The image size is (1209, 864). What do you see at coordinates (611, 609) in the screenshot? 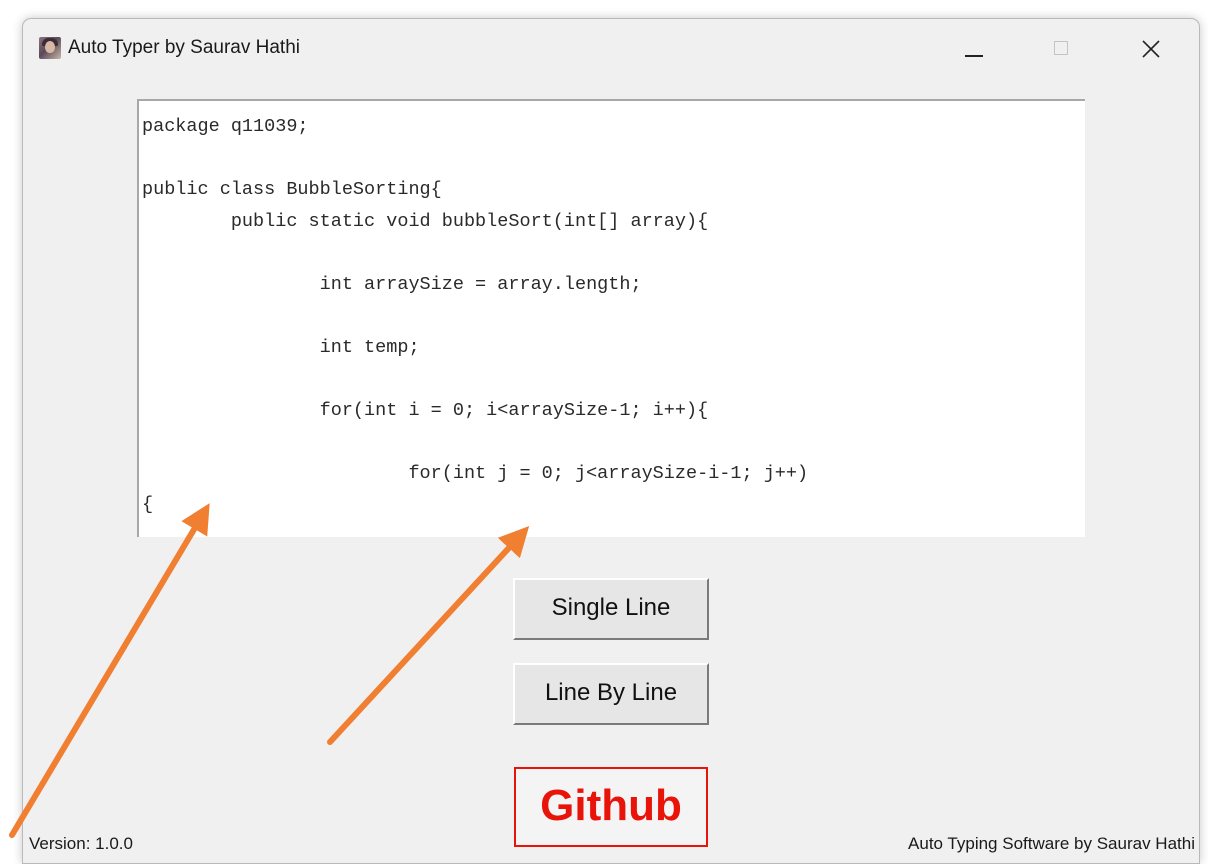
I see `single-line-button: Single Line` at bounding box center [611, 609].